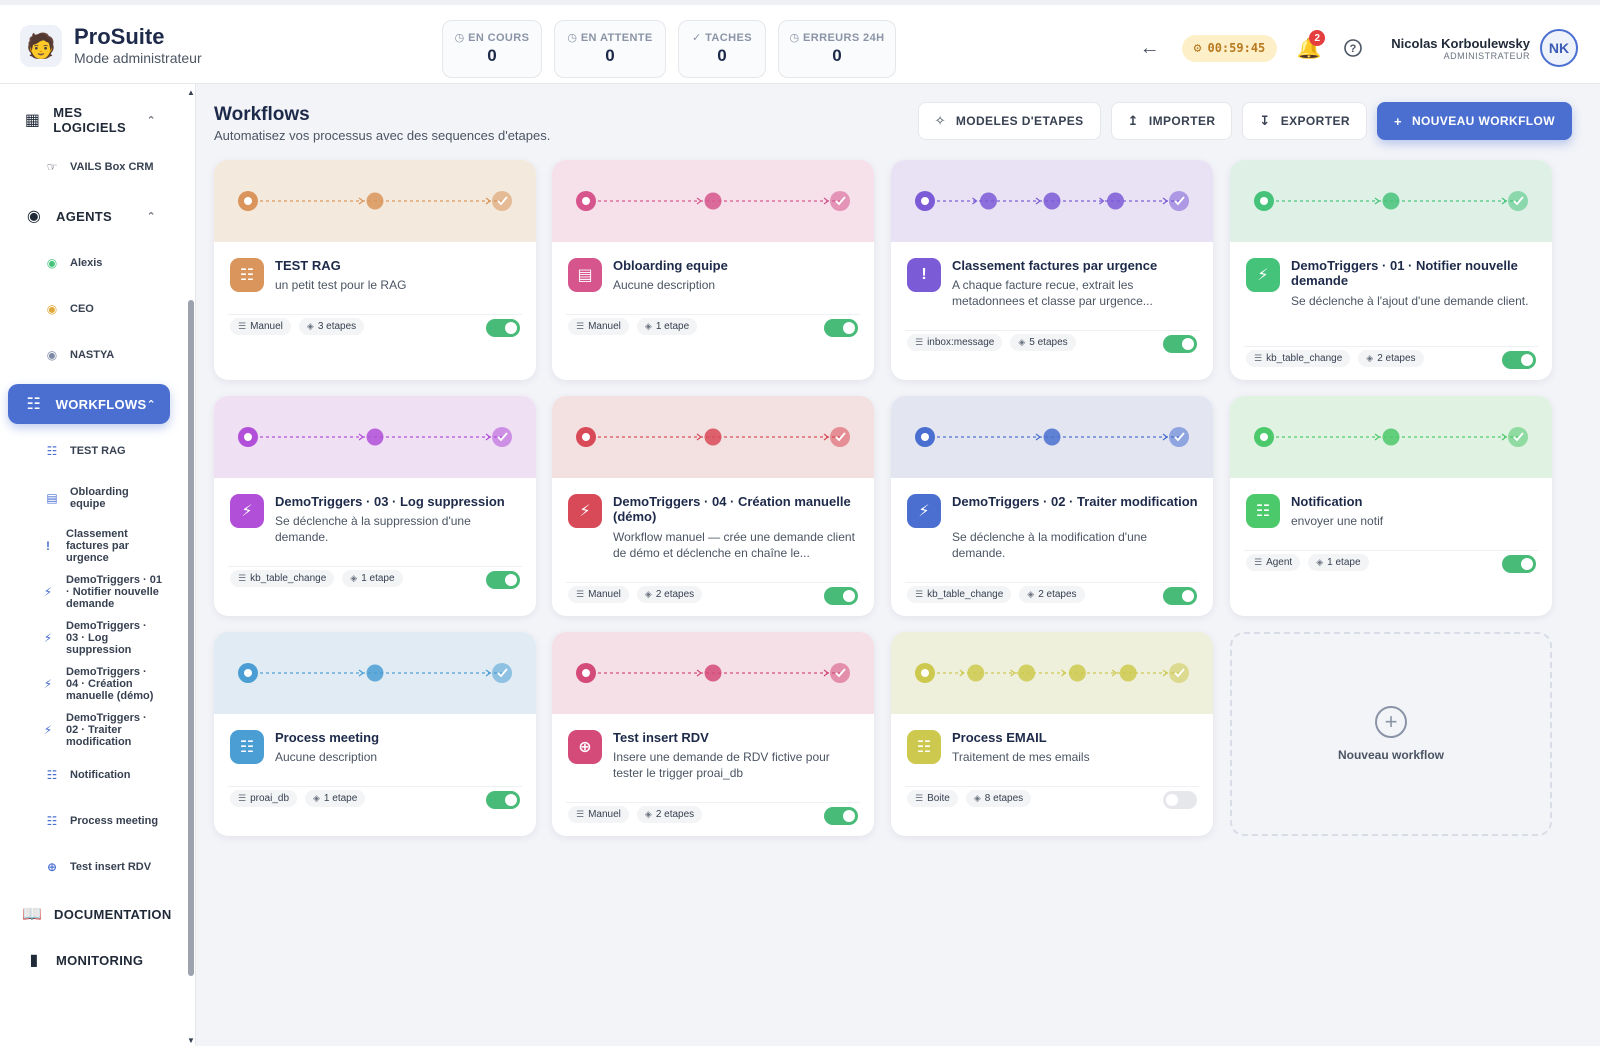 The width and height of the screenshot is (1600, 1046). I want to click on steps-label: 2 etapes, so click(1057, 594).